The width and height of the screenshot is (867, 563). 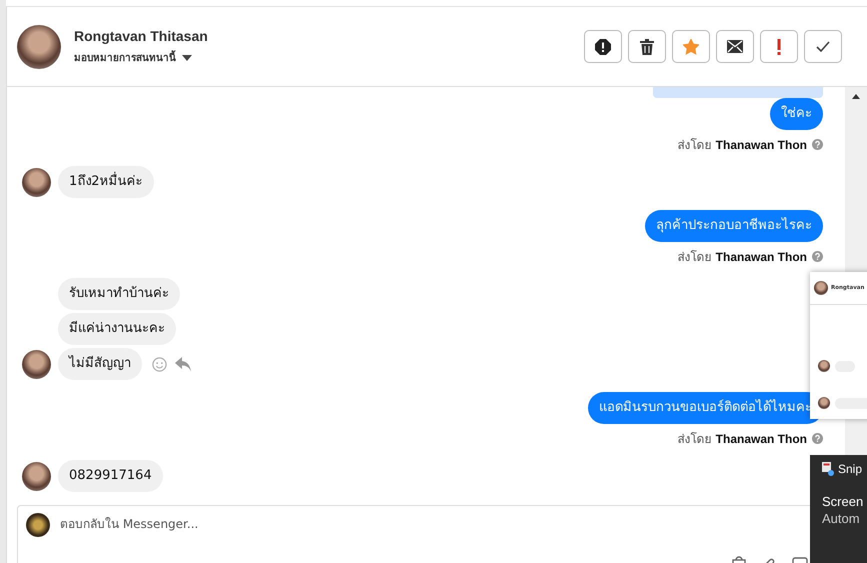 What do you see at coordinates (119, 294) in the screenshot?
I see `message-bubble: รับเหมาทำบ้านค่ะ` at bounding box center [119, 294].